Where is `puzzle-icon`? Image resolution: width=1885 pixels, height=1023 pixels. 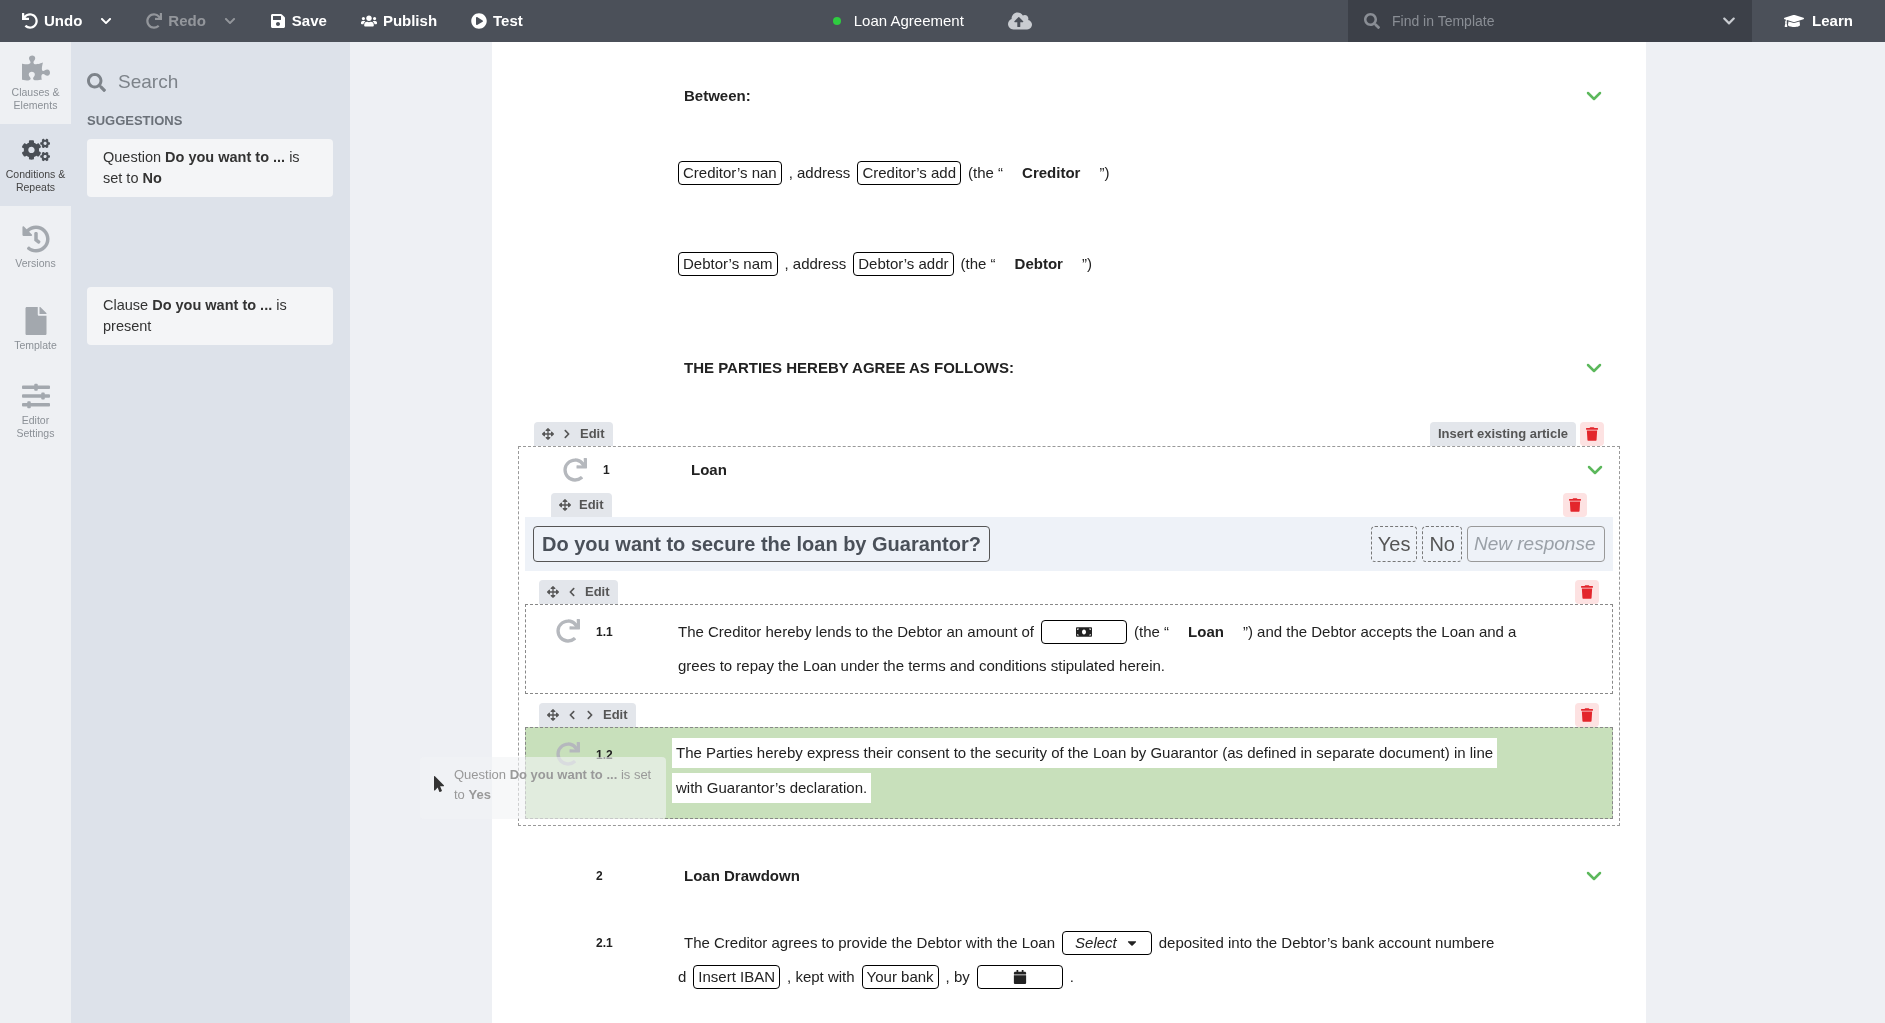 puzzle-icon is located at coordinates (35, 68).